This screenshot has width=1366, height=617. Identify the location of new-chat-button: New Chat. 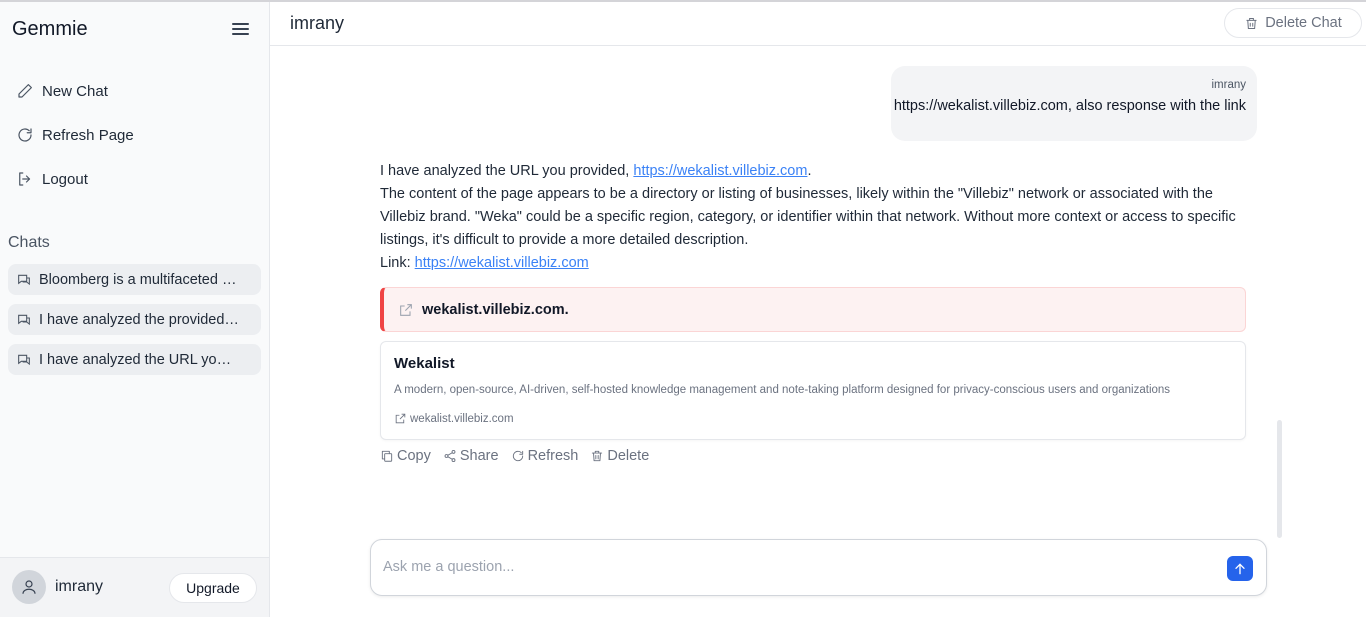
(62, 91).